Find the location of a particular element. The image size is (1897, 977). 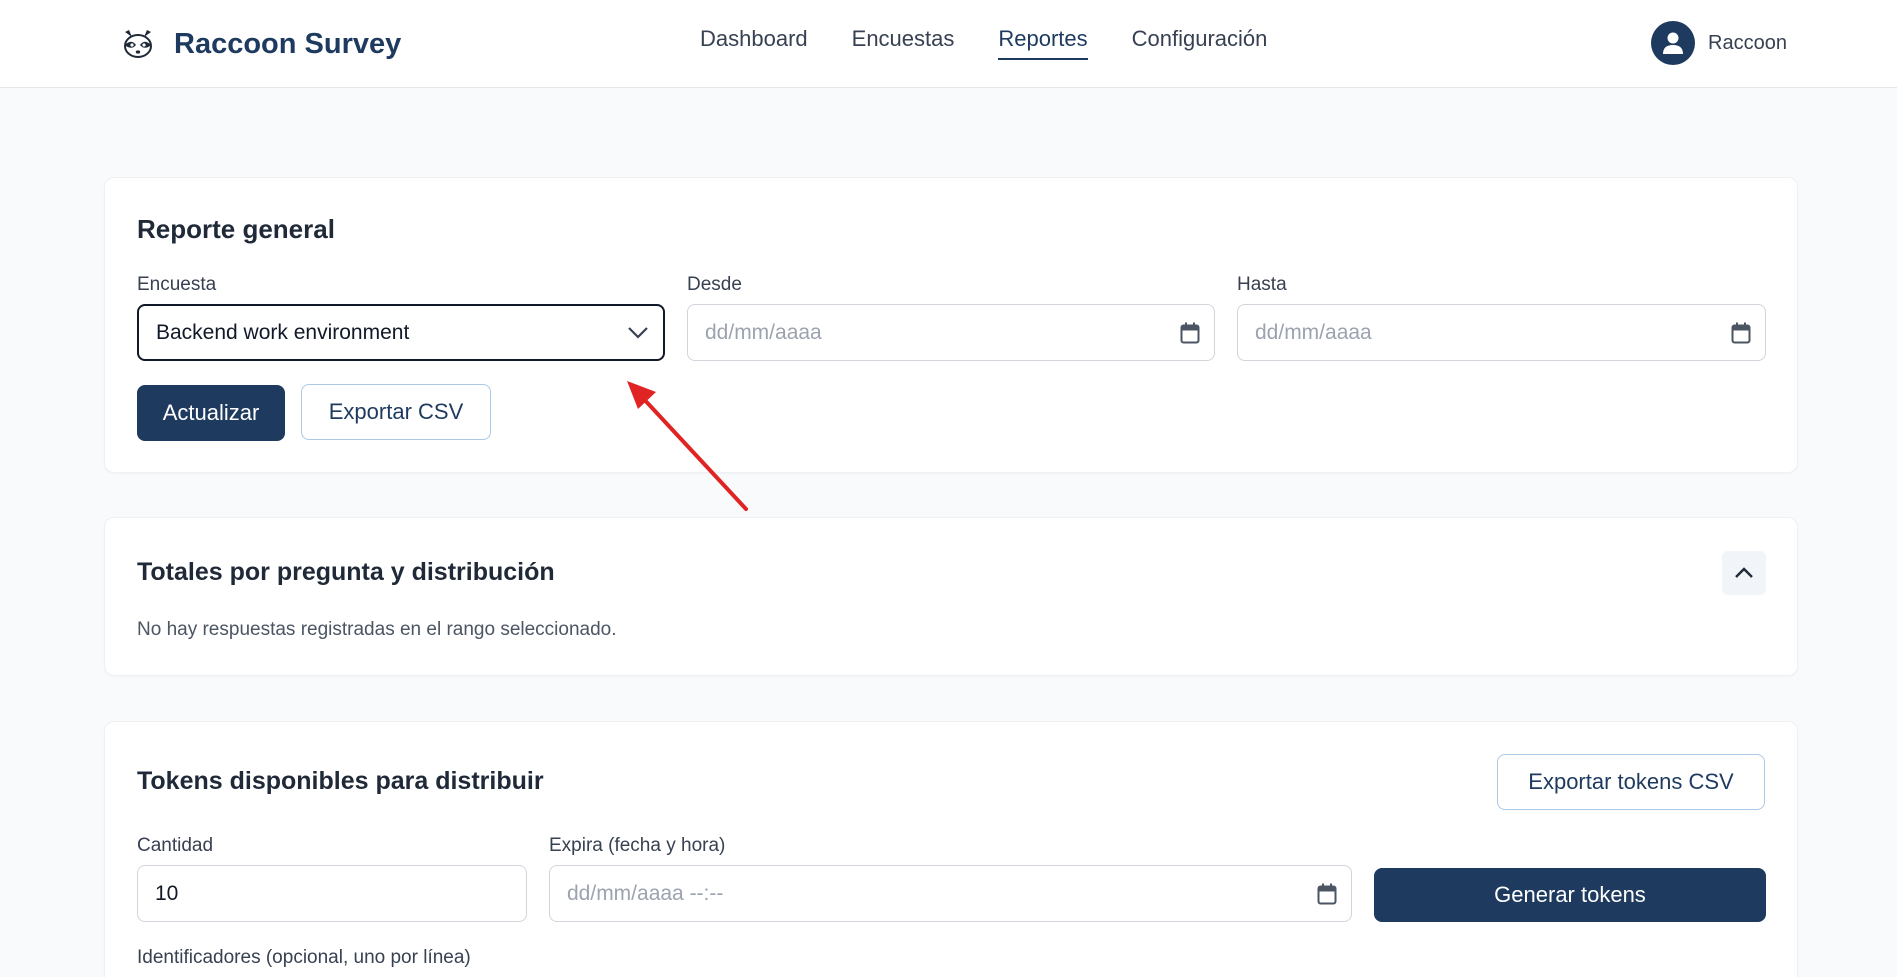

to-date-input: dd/mm/aaaa is located at coordinates (1501, 332).